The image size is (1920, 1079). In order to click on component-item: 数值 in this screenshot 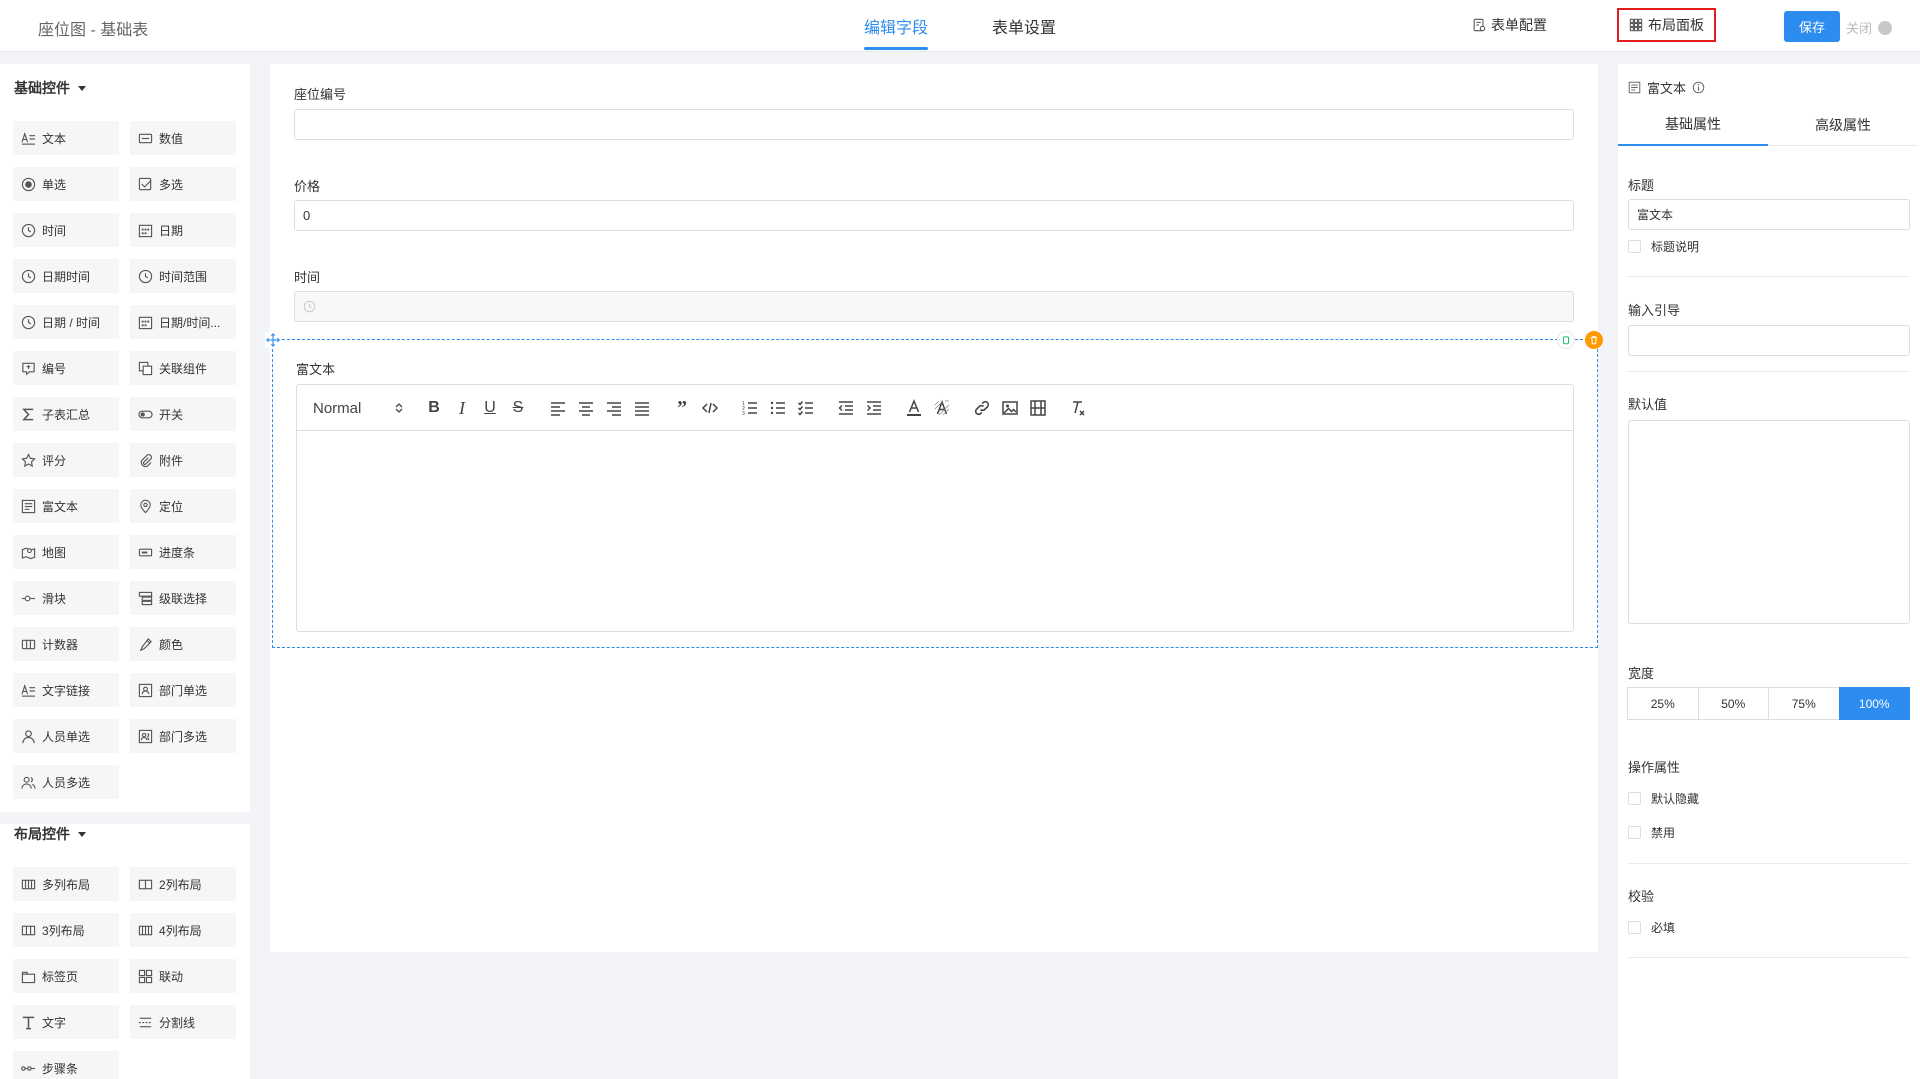, I will do `click(183, 138)`.